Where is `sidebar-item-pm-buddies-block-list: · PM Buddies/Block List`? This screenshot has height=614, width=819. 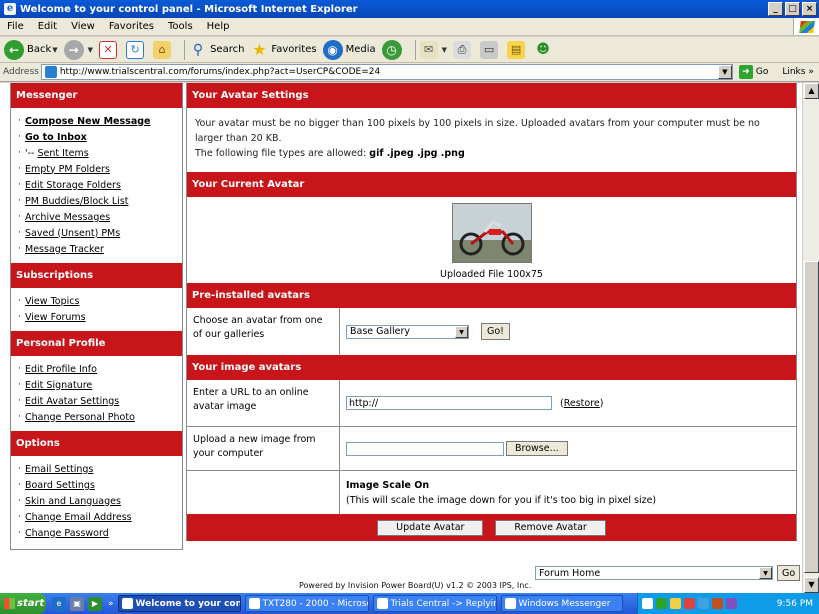 sidebar-item-pm-buddies-block-list: · PM Buddies/Block List is located at coordinates (100, 201).